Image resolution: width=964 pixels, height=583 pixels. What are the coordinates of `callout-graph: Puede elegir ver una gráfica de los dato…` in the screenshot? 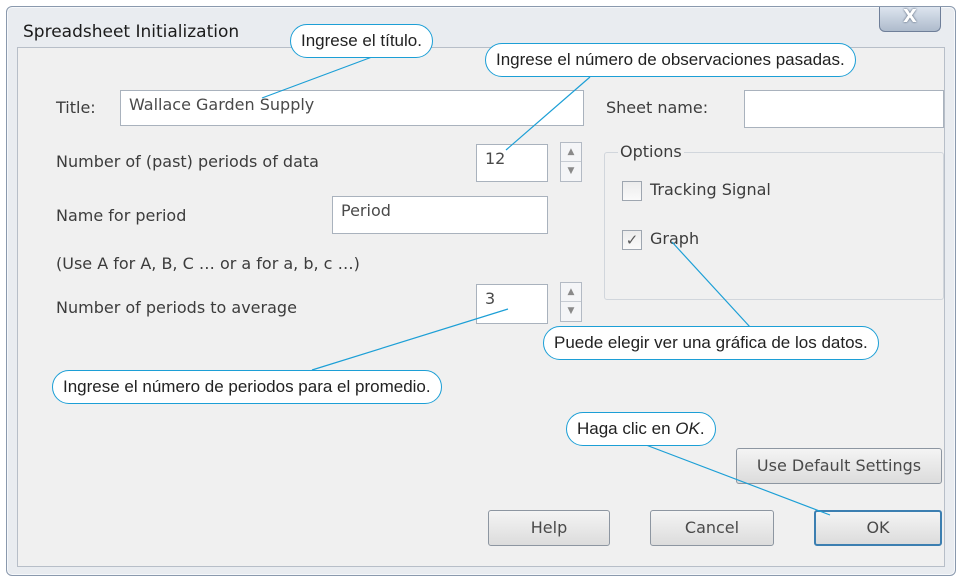 It's located at (711, 343).